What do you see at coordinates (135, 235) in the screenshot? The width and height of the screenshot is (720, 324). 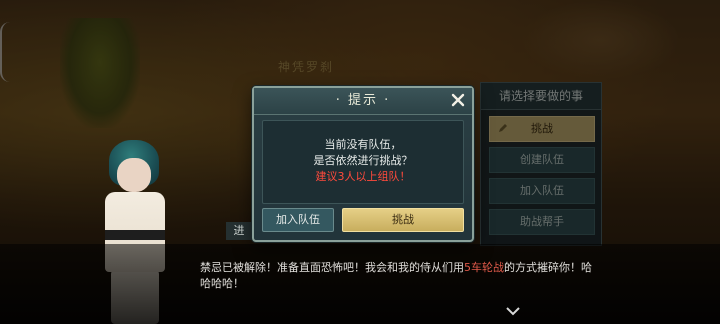 I see `character-belt` at bounding box center [135, 235].